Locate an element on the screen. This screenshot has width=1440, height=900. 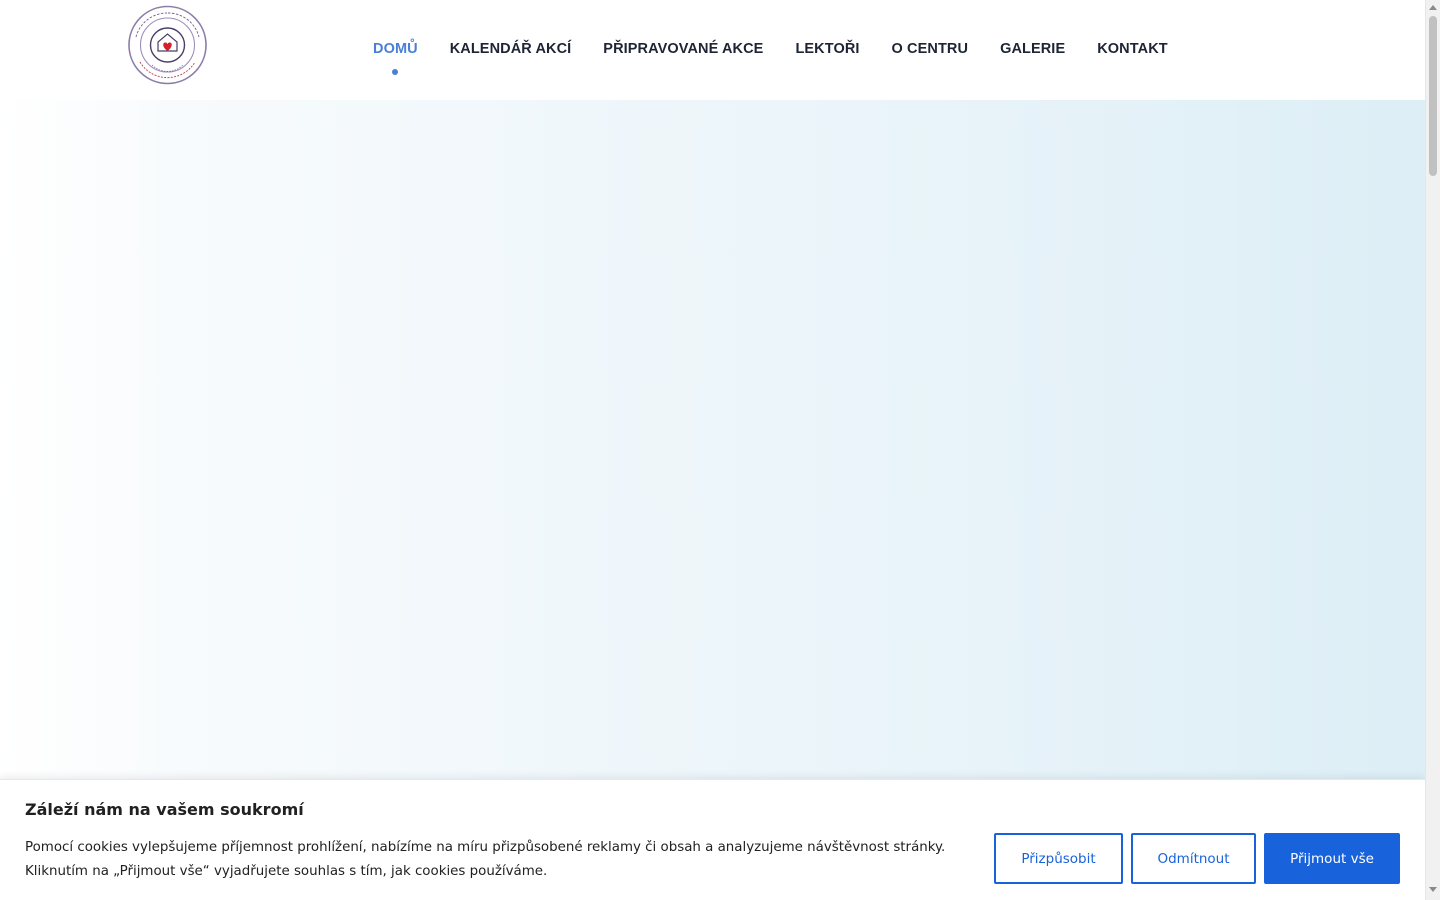
nav-item-label: KONTAKT is located at coordinates (1132, 49).